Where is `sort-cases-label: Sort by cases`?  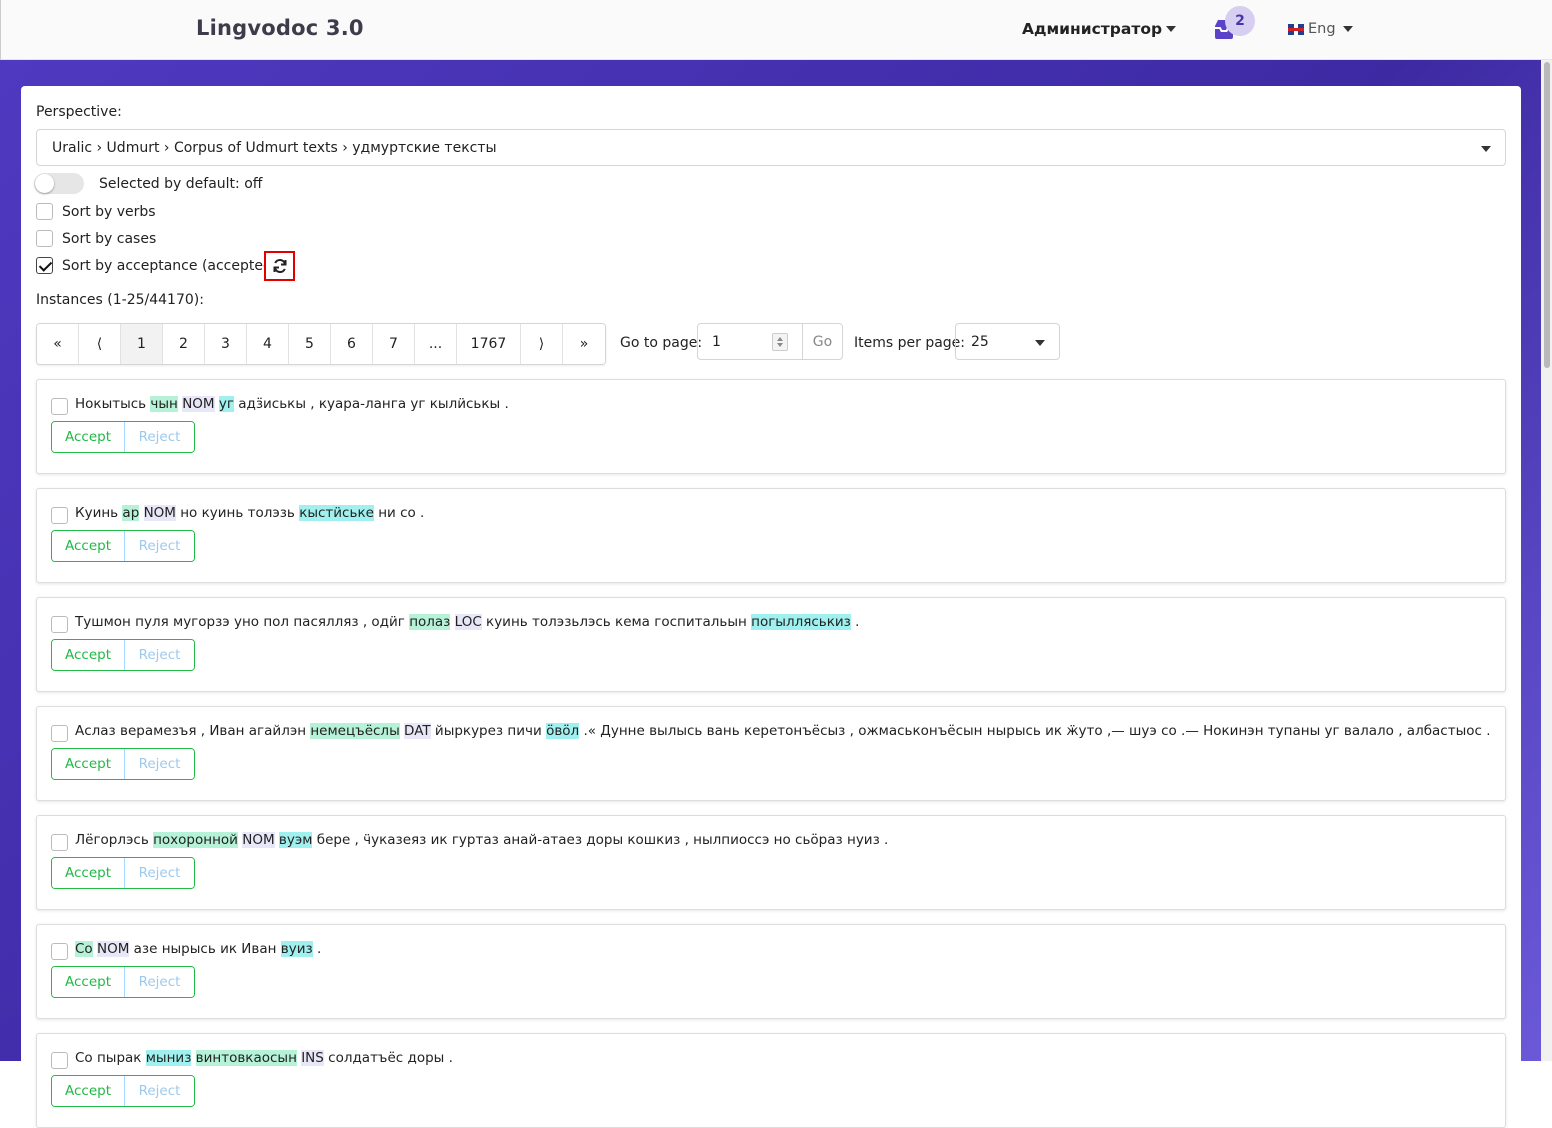 sort-cases-label: Sort by cases is located at coordinates (109, 239).